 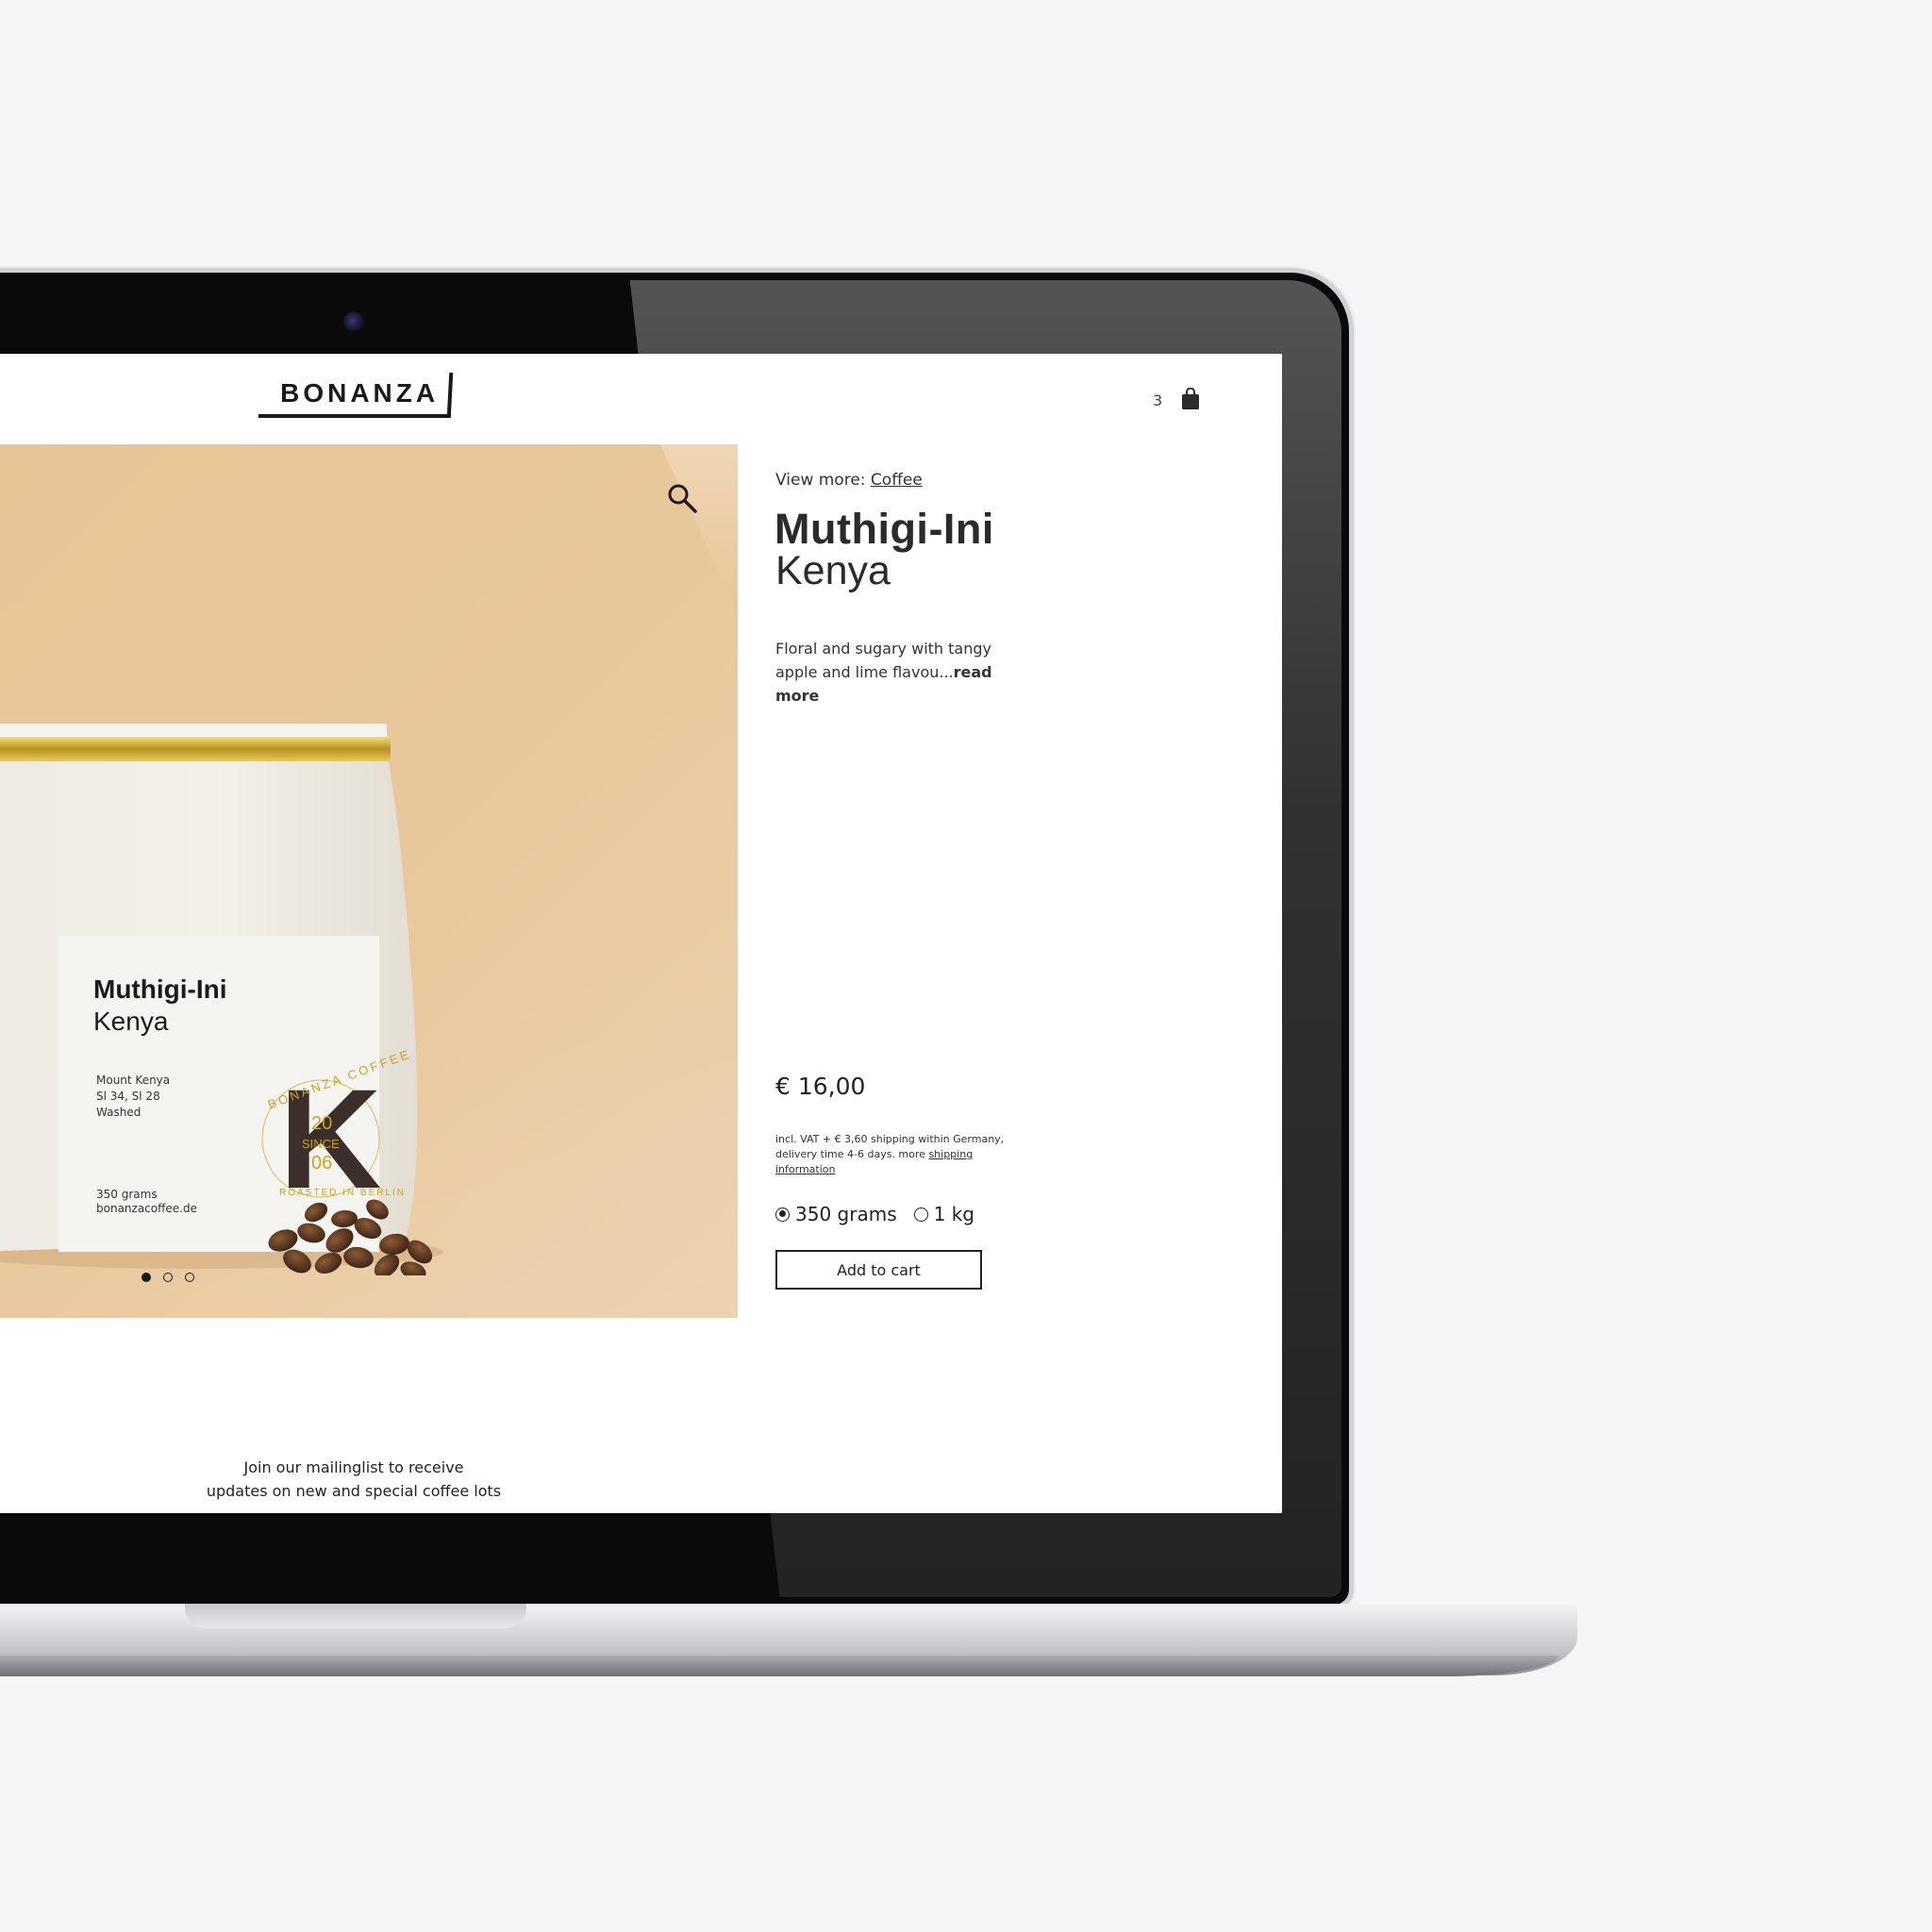 I want to click on mailinglist-line-2: updates on new and special coffee lots, so click(x=354, y=1491).